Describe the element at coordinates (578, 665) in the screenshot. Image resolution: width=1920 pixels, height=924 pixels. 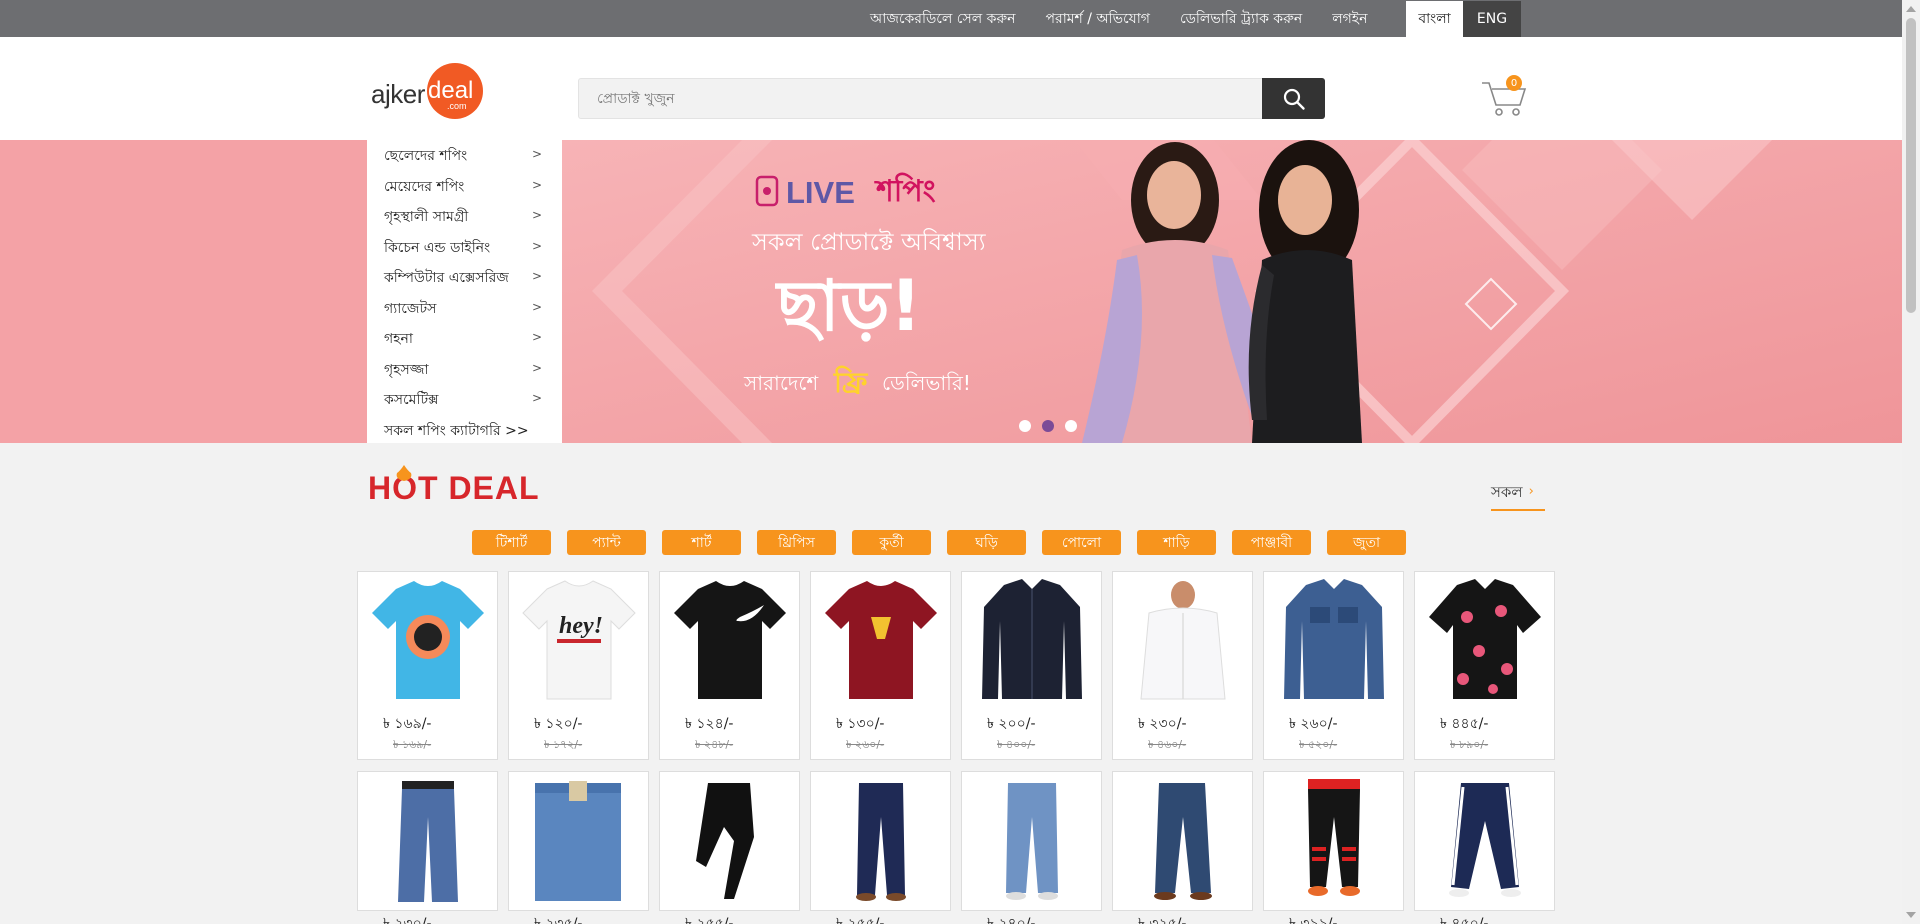
I see `product-card: hey! ৳ ১২০/- ৳ ১৭২/-` at that location.